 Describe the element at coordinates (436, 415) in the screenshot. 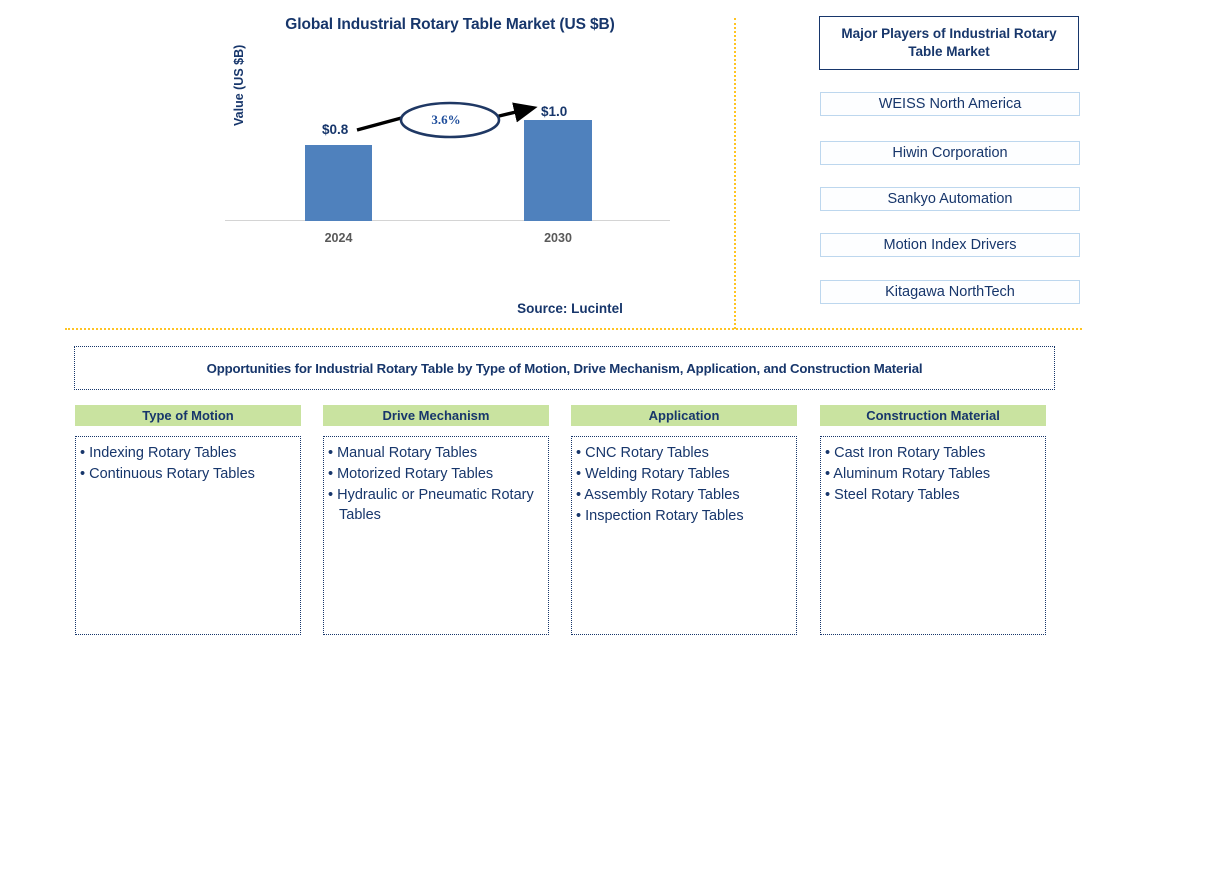

I see `column-header-drive-mechanism: Drive Mechanism` at that location.